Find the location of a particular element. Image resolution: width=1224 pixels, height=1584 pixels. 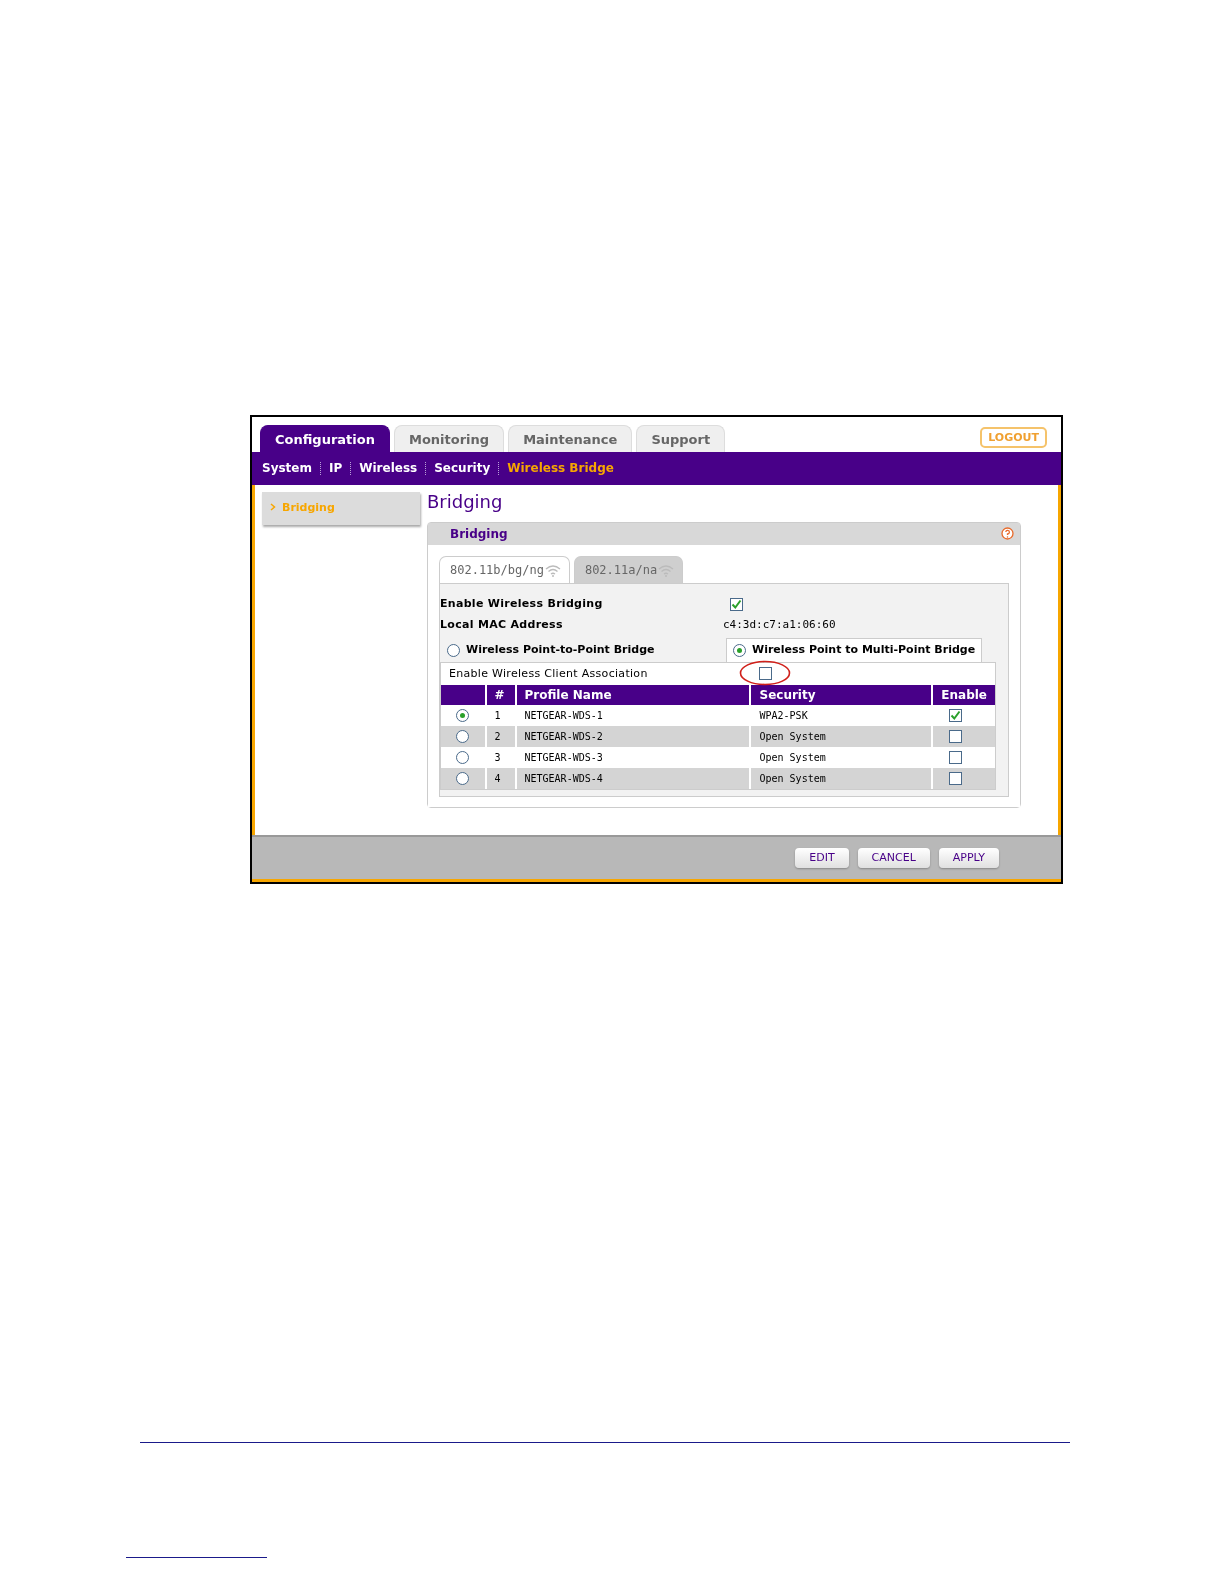

nav-tab: Maintenance is located at coordinates (570, 438).